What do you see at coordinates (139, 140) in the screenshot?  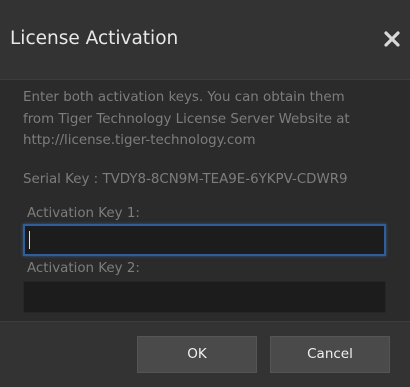 I see `license-server-url: http://license.tiger-technology.com` at bounding box center [139, 140].